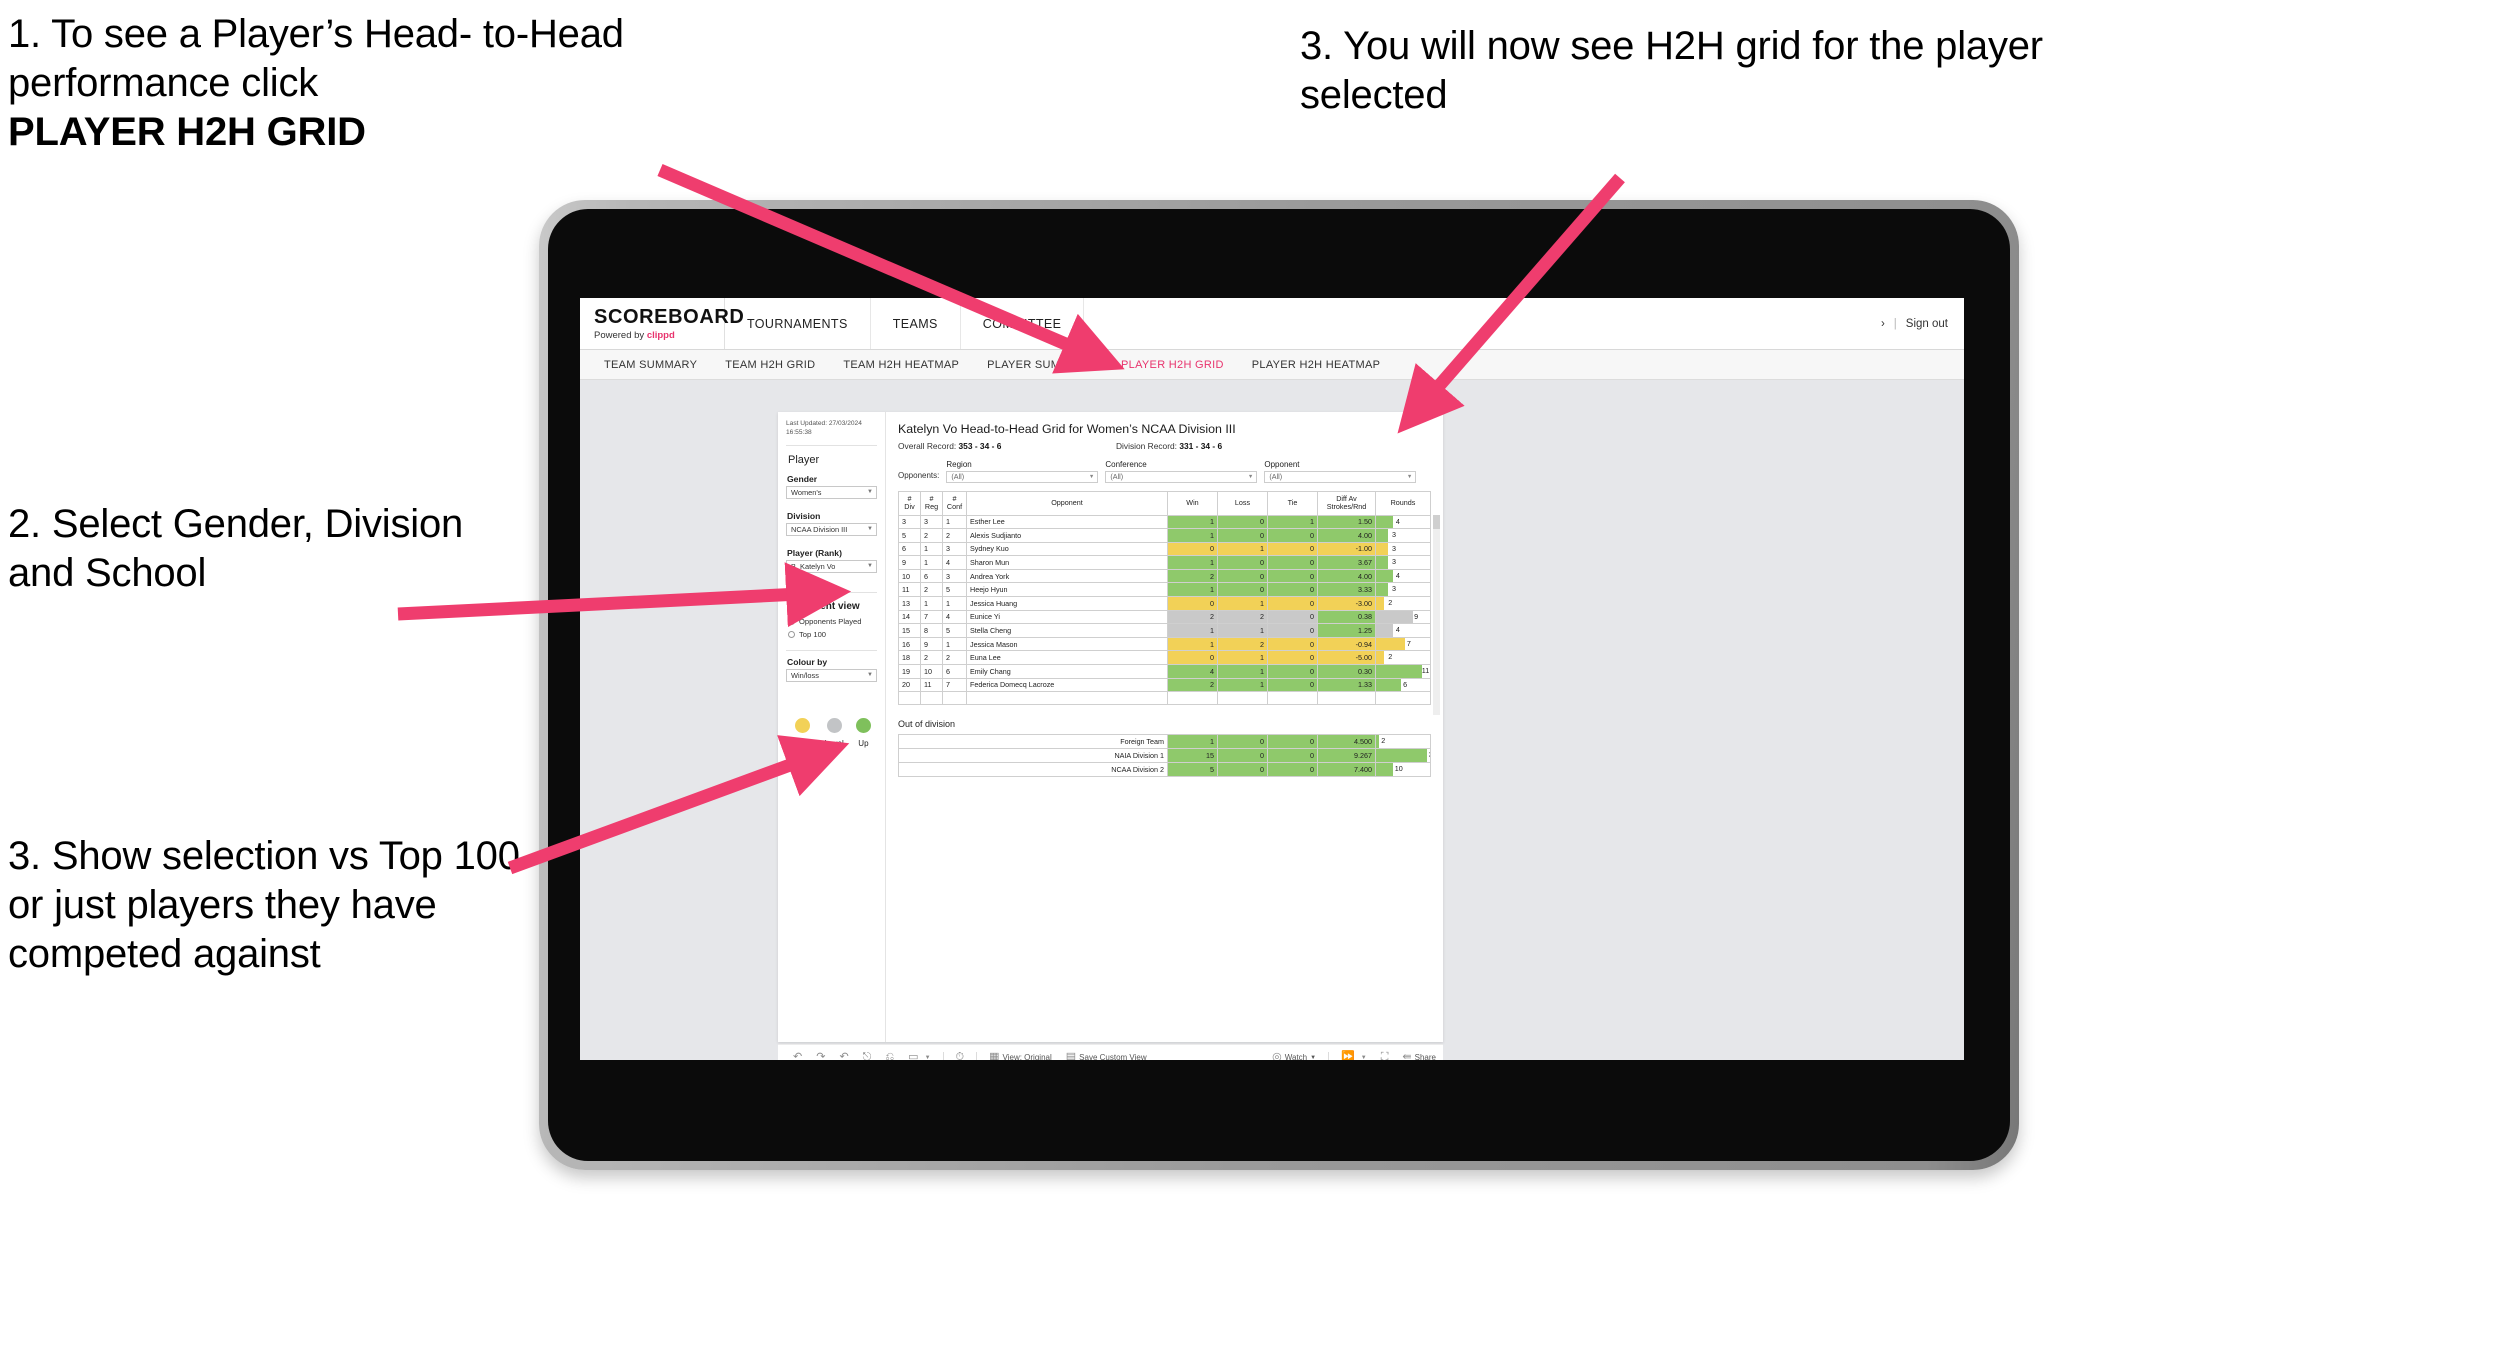 This screenshot has height=1352, width=2512. Describe the element at coordinates (916, 323) in the screenshot. I see `nav-item-teams: TEAMS` at that location.